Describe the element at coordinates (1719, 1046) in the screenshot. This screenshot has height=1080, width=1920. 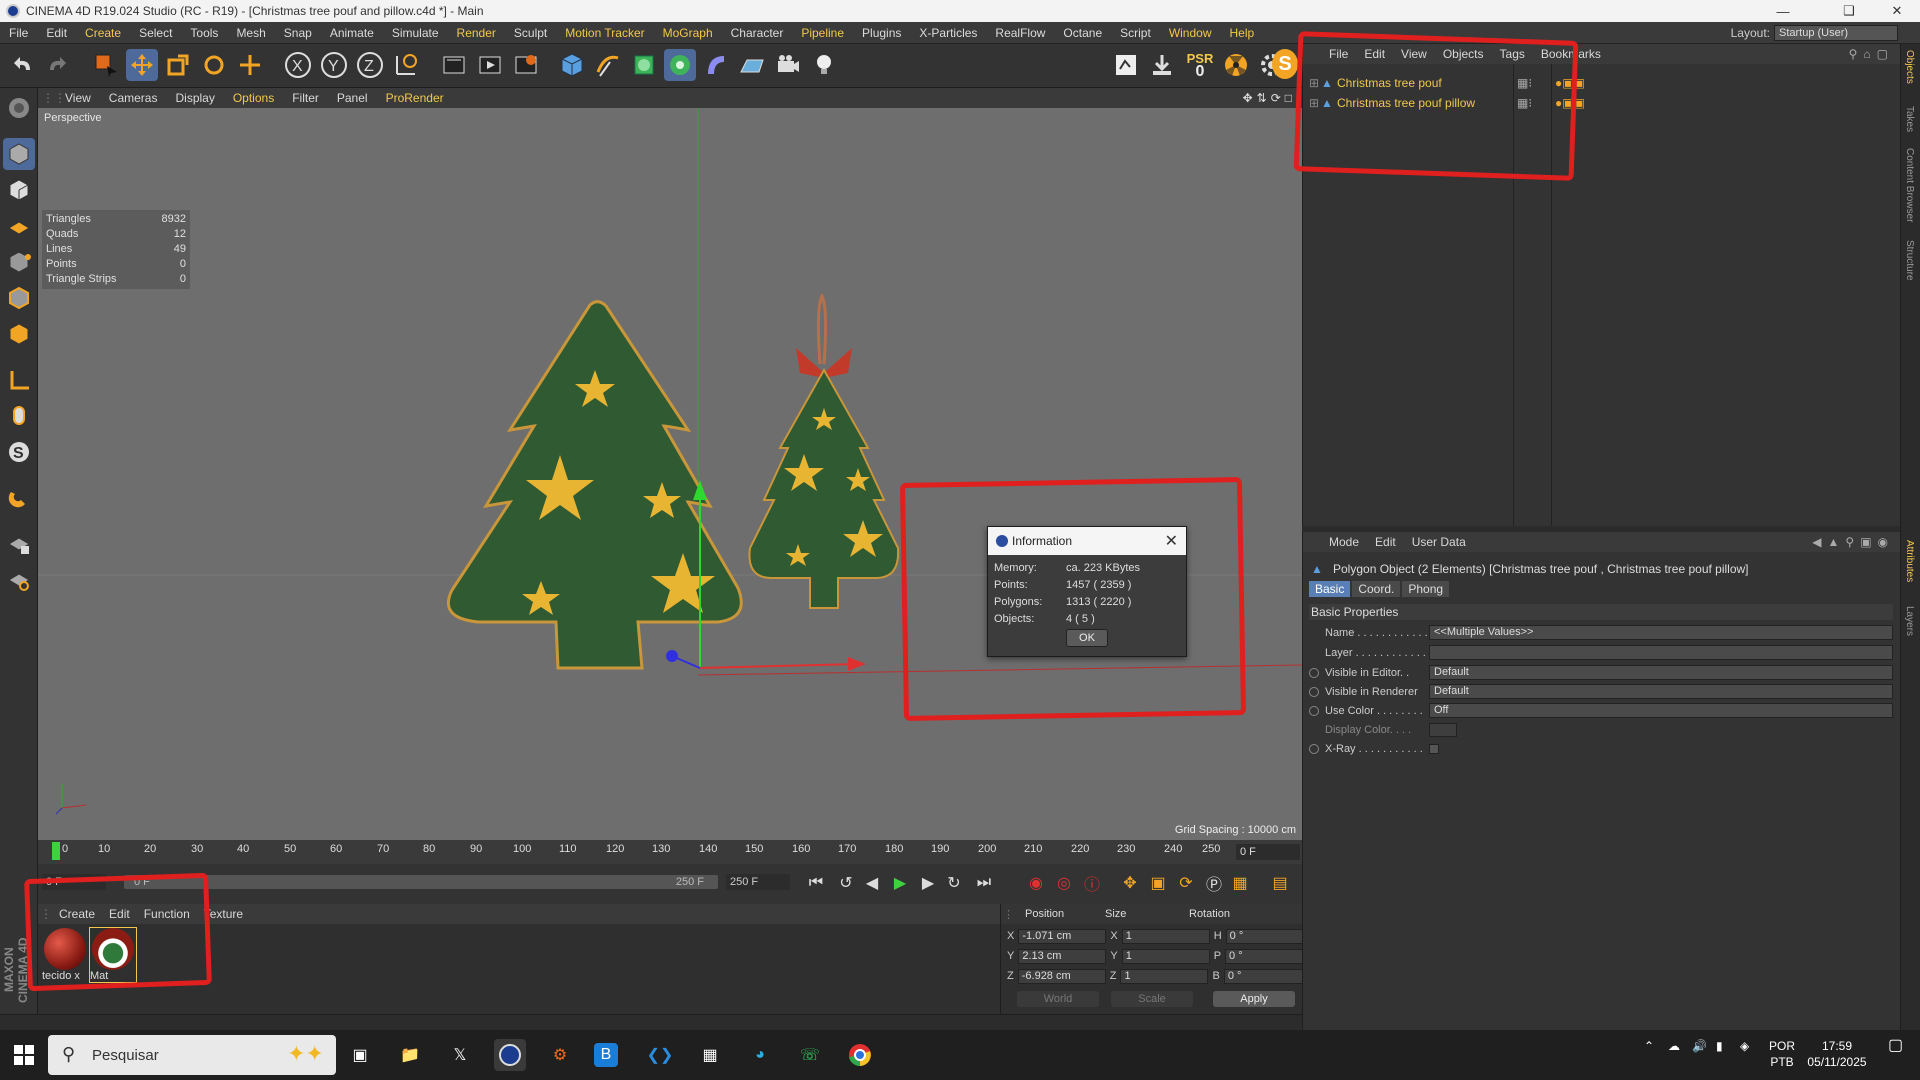
I see `battery-icon: ▮` at that location.